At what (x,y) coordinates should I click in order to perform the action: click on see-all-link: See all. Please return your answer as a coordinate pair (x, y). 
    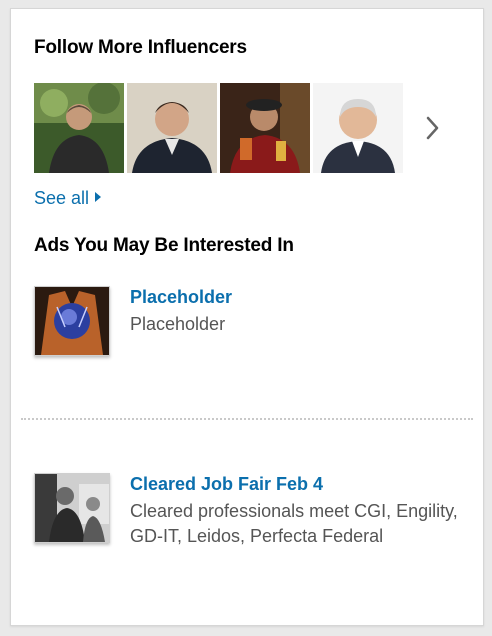
    Looking at the image, I should click on (68, 198).